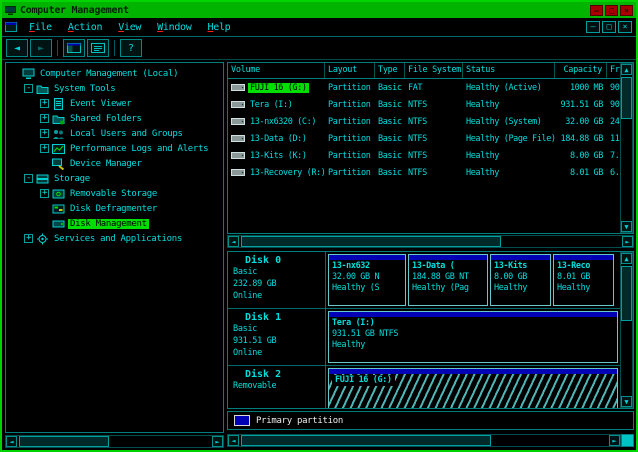 The image size is (638, 452). Describe the element at coordinates (581, 70) in the screenshot. I see `column-header-capacity: Capacity` at that location.